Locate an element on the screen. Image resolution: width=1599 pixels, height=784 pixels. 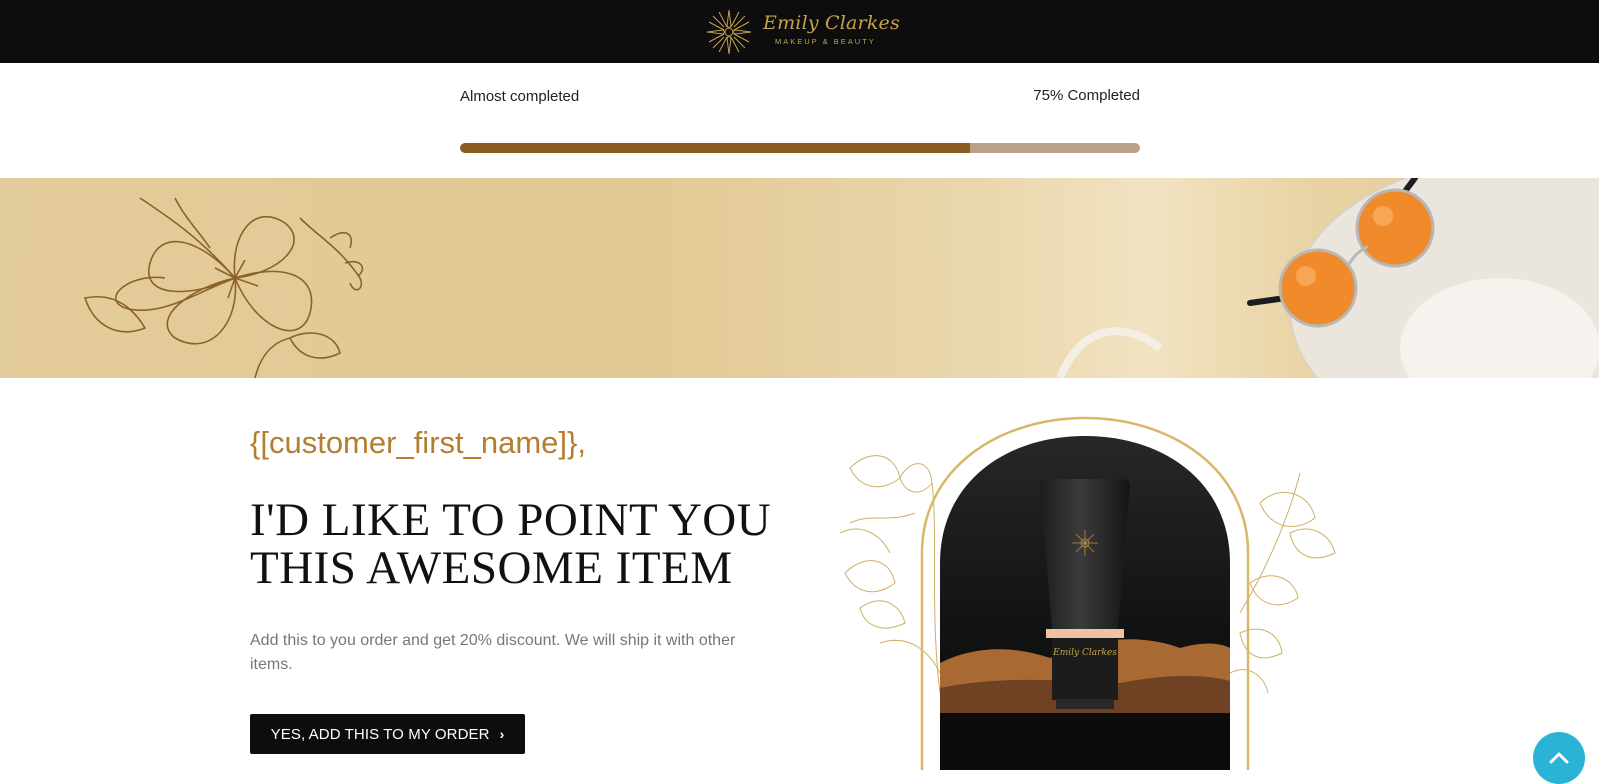
progress-status-label: Almost completed is located at coordinates (520, 96).